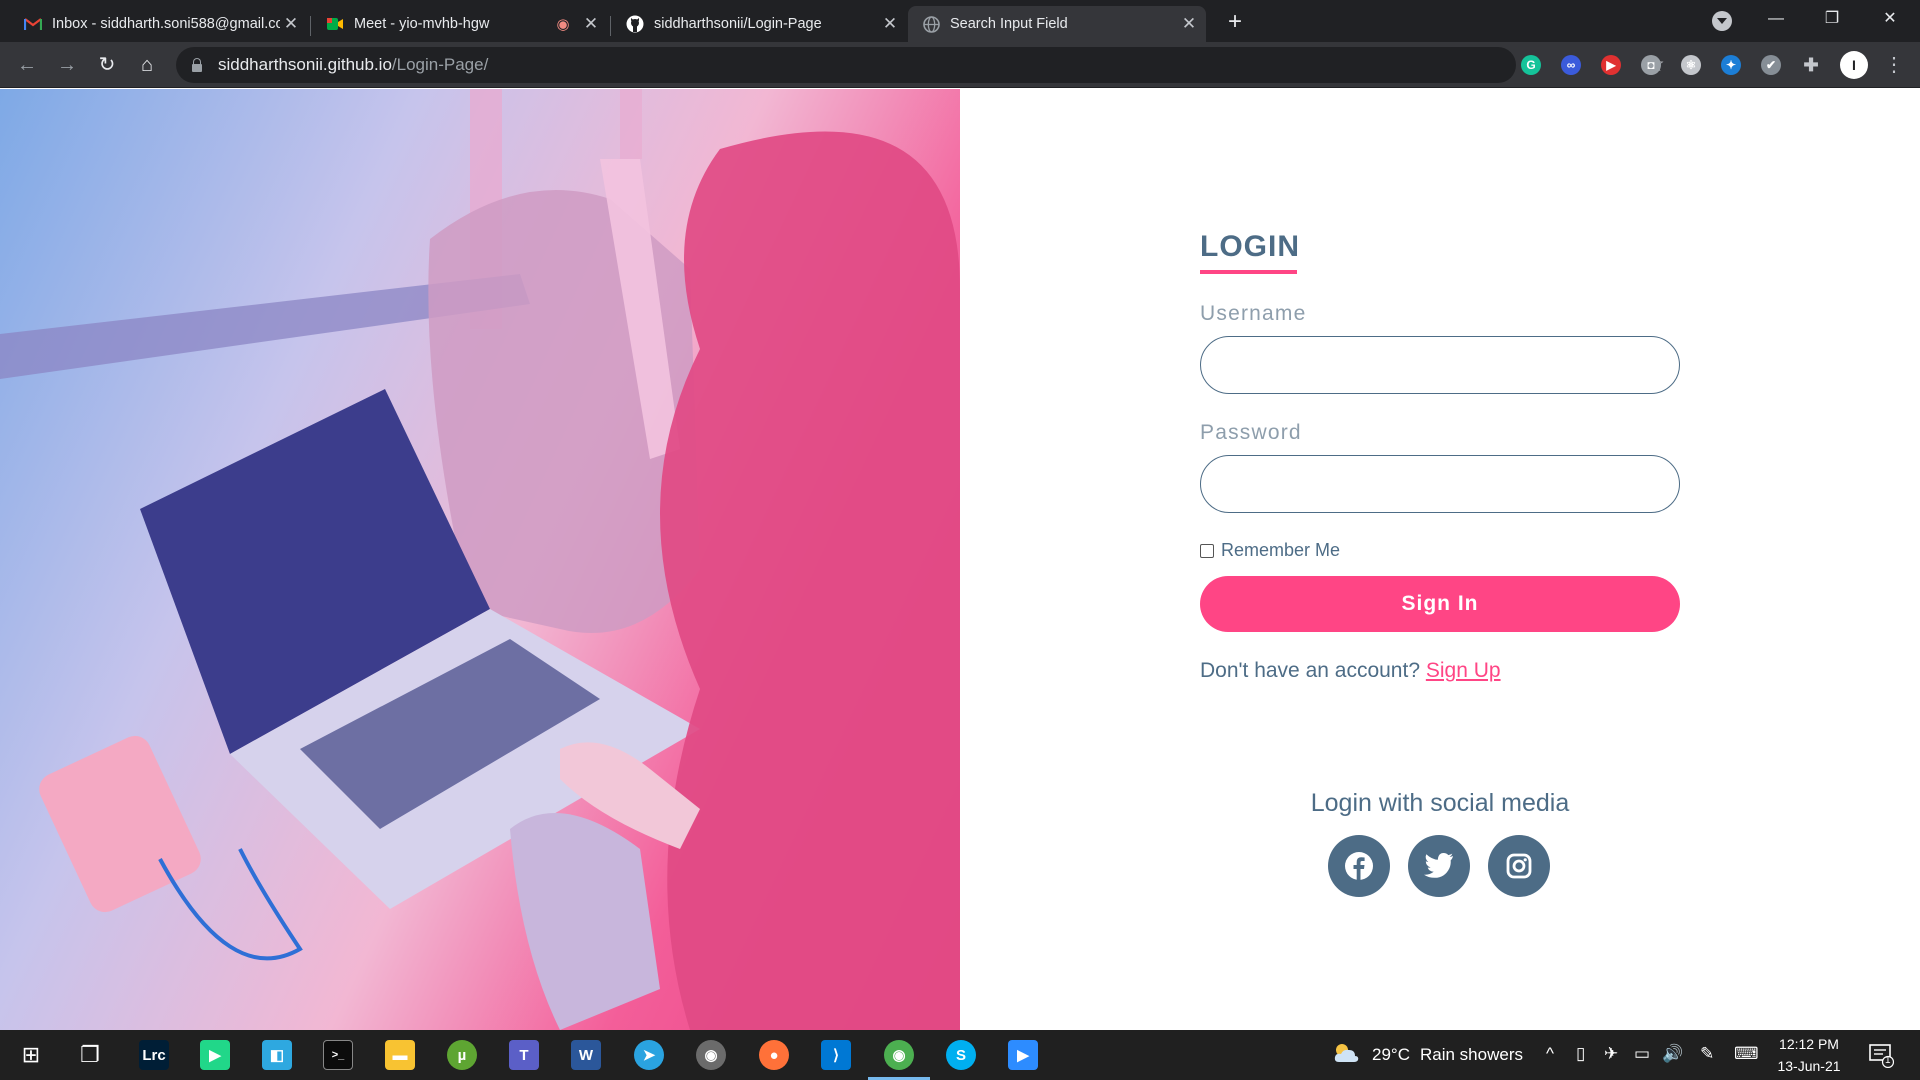 The image size is (1920, 1080). Describe the element at coordinates (1731, 65) in the screenshot. I see `dropbox-extension-icon: ✦` at that location.